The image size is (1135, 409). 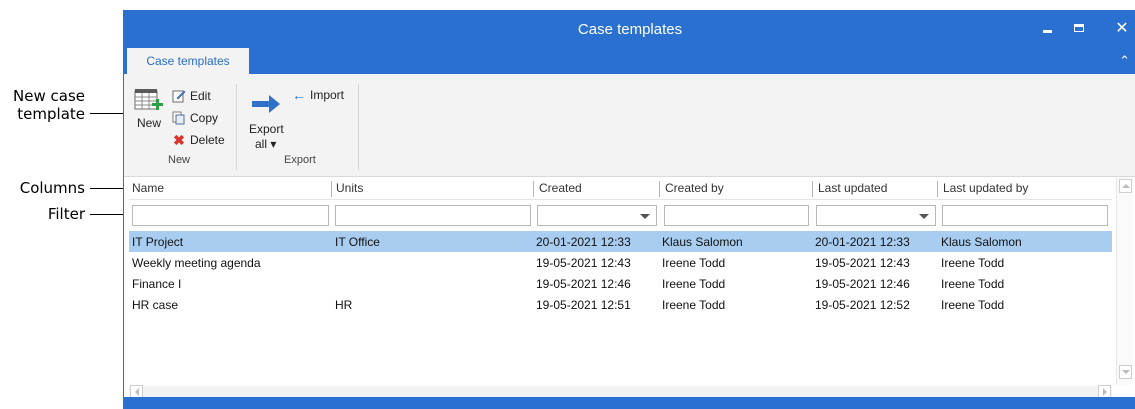 What do you see at coordinates (629, 61) in the screenshot?
I see `ribbon-tab-strip: Case templates ⌃` at bounding box center [629, 61].